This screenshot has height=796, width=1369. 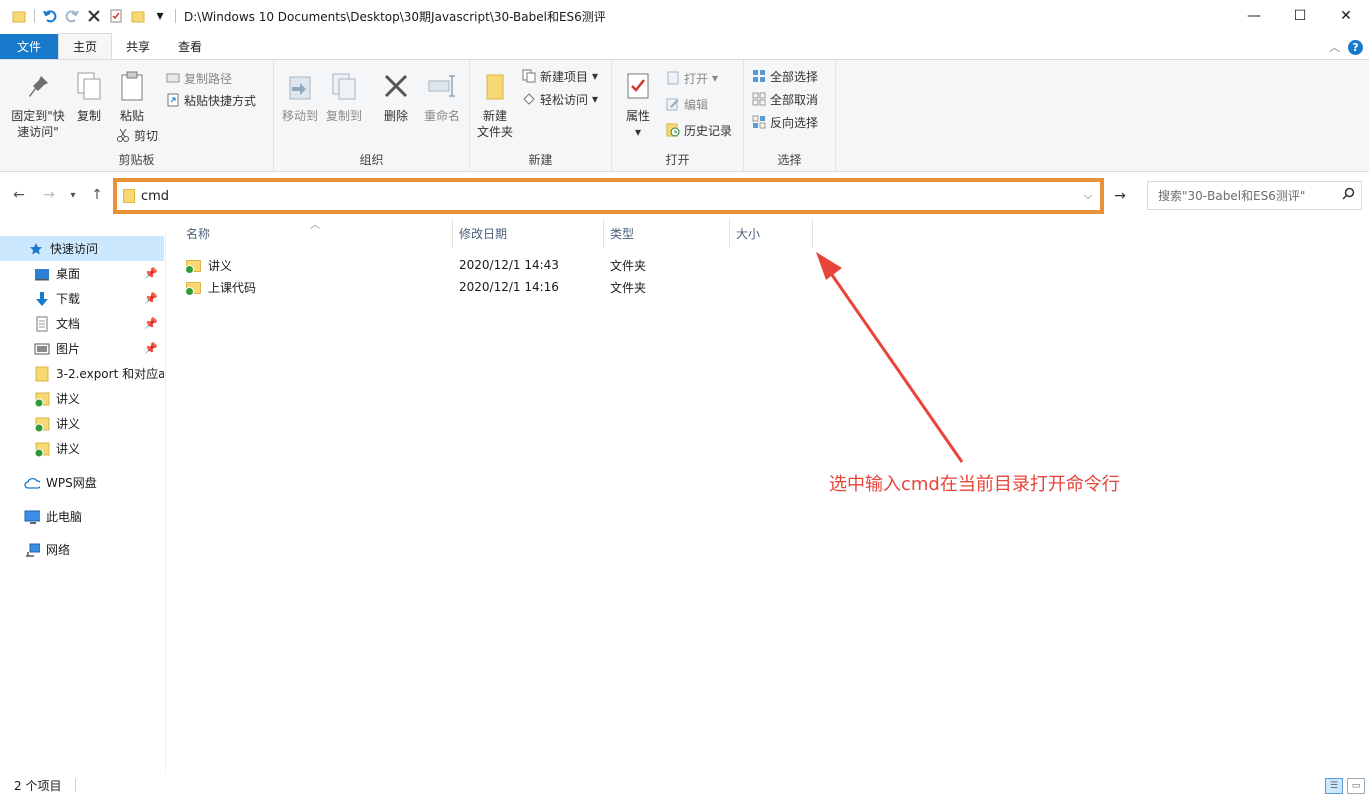 I want to click on nav-this-pc-label: 此电脑, so click(x=64, y=517).